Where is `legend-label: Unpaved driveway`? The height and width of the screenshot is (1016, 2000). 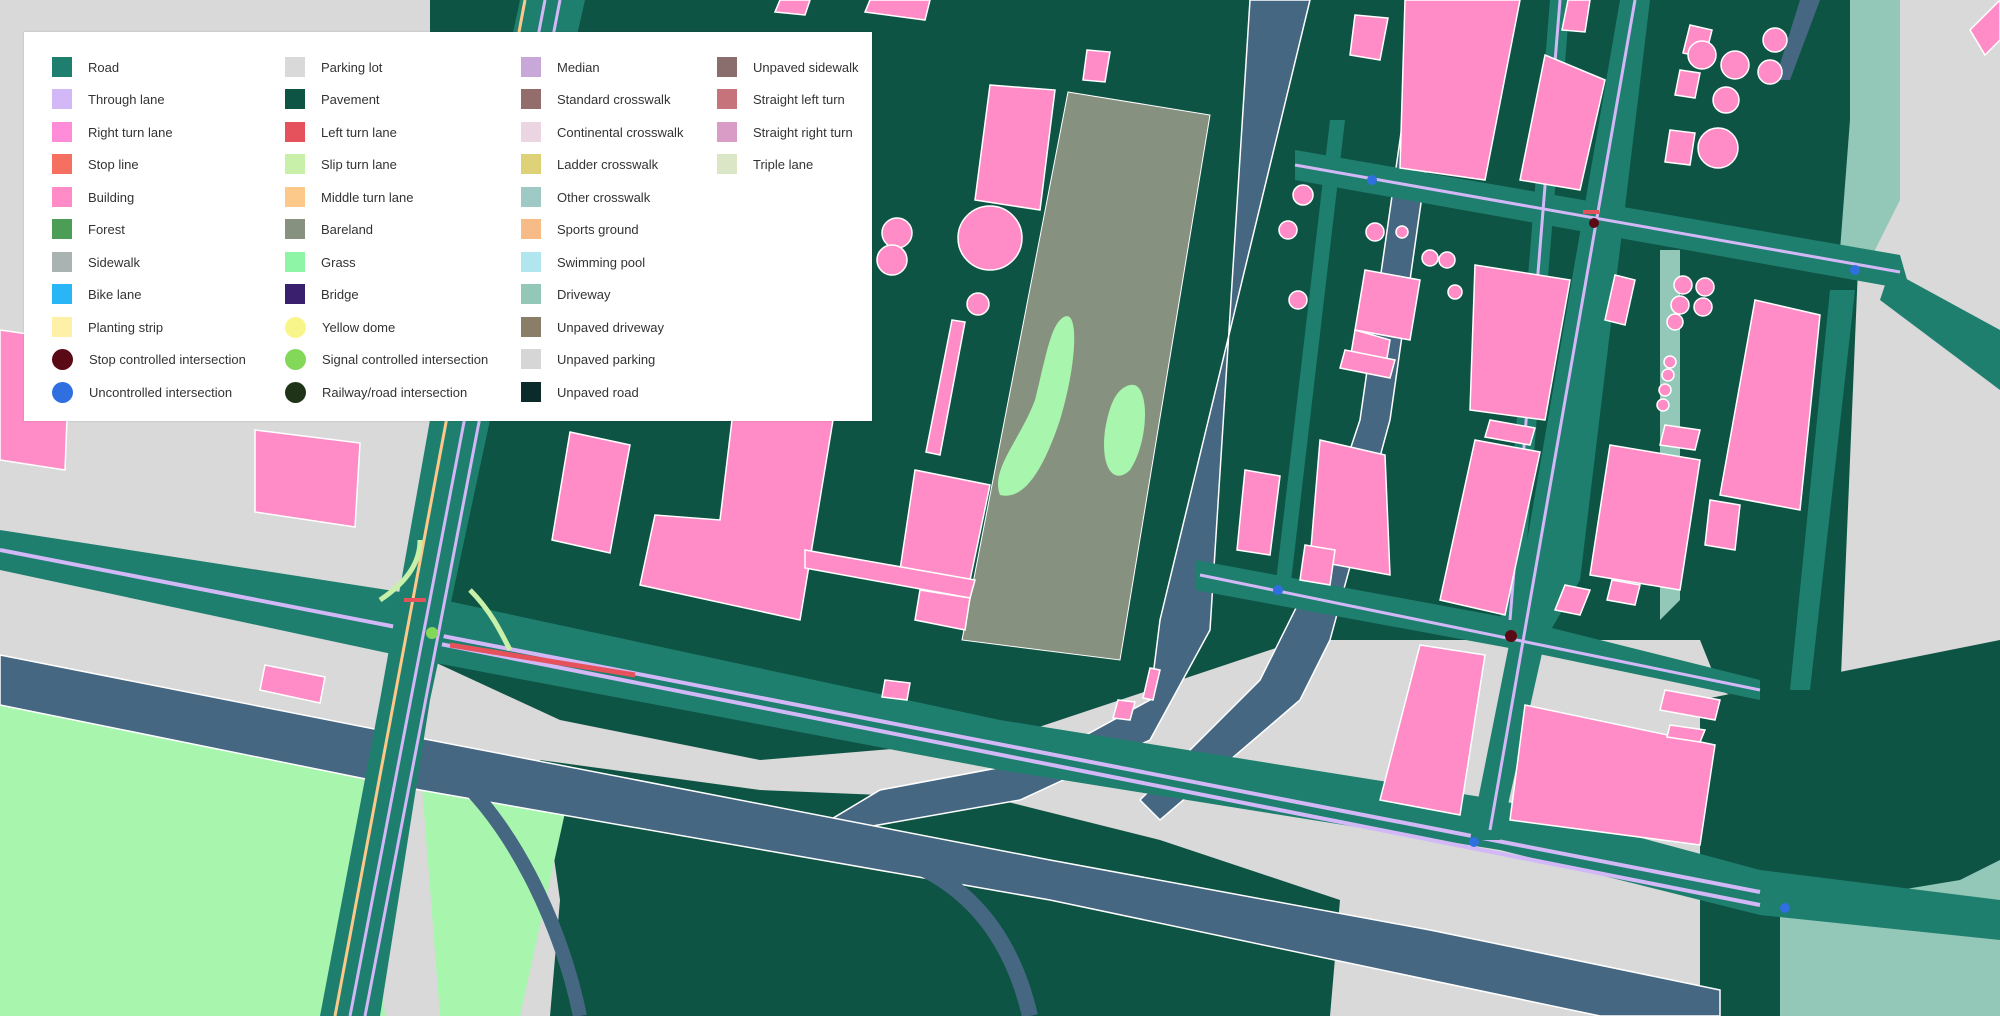 legend-label: Unpaved driveway is located at coordinates (610, 327).